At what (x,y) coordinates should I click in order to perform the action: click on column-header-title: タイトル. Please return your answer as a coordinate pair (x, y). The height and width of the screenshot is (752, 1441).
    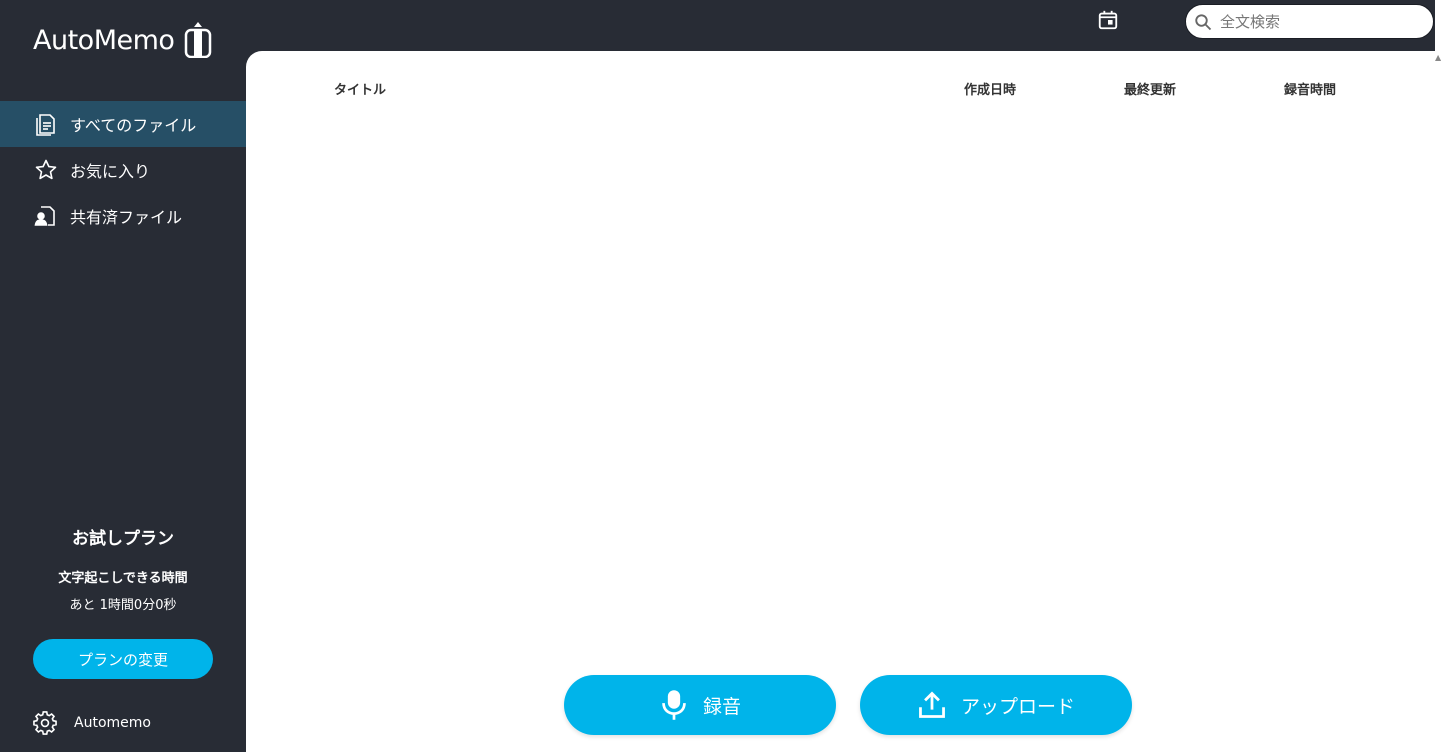
    Looking at the image, I should click on (360, 88).